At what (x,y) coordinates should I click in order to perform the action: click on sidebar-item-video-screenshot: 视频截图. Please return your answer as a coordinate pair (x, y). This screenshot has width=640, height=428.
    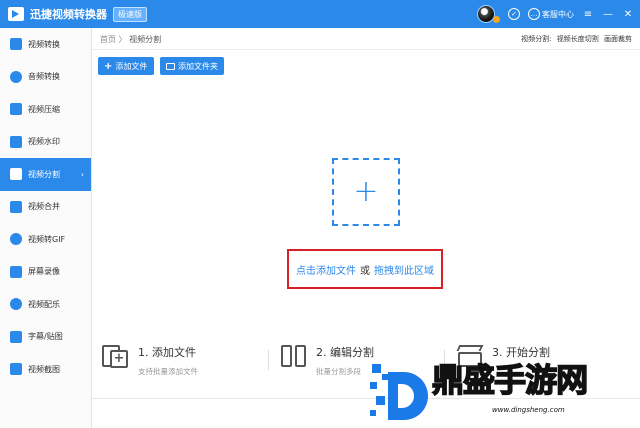
    Looking at the image, I should click on (45, 369).